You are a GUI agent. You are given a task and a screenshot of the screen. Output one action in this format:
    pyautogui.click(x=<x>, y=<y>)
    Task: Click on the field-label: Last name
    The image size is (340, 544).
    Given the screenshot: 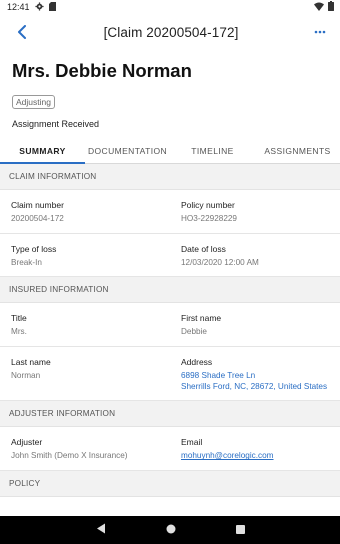 What is the action you would take?
    pyautogui.click(x=31, y=361)
    